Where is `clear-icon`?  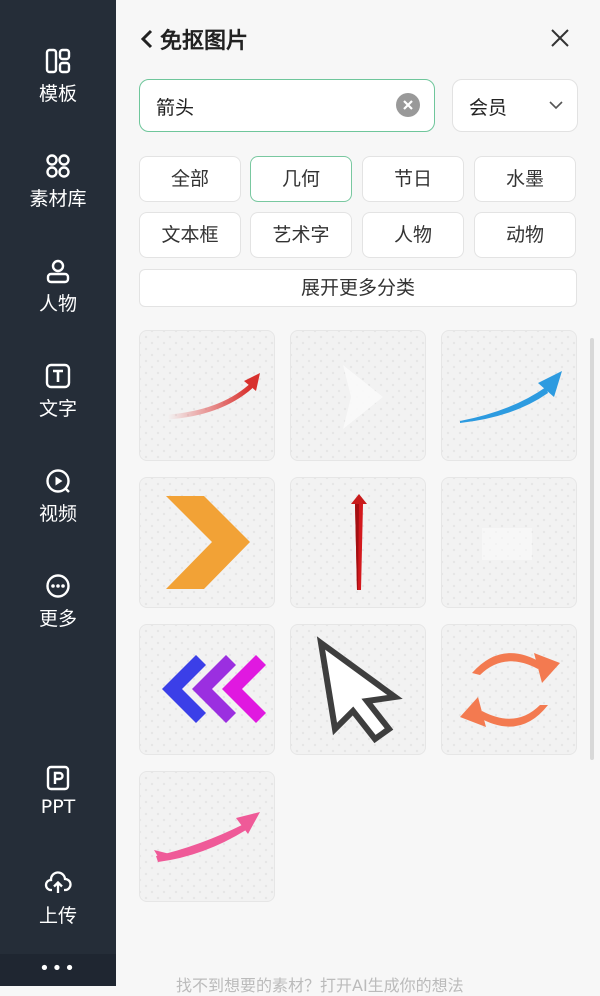
clear-icon is located at coordinates (408, 105).